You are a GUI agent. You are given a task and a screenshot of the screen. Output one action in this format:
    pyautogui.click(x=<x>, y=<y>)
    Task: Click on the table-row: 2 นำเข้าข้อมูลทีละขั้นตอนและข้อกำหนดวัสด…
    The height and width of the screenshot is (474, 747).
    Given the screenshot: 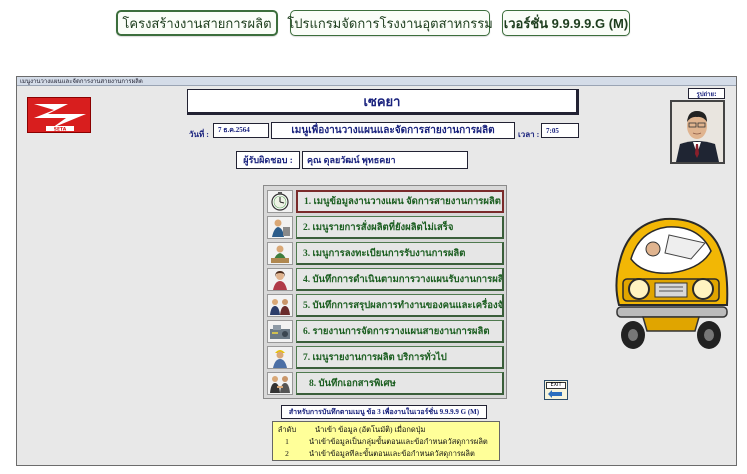 What is the action you would take?
    pyautogui.click(x=386, y=453)
    